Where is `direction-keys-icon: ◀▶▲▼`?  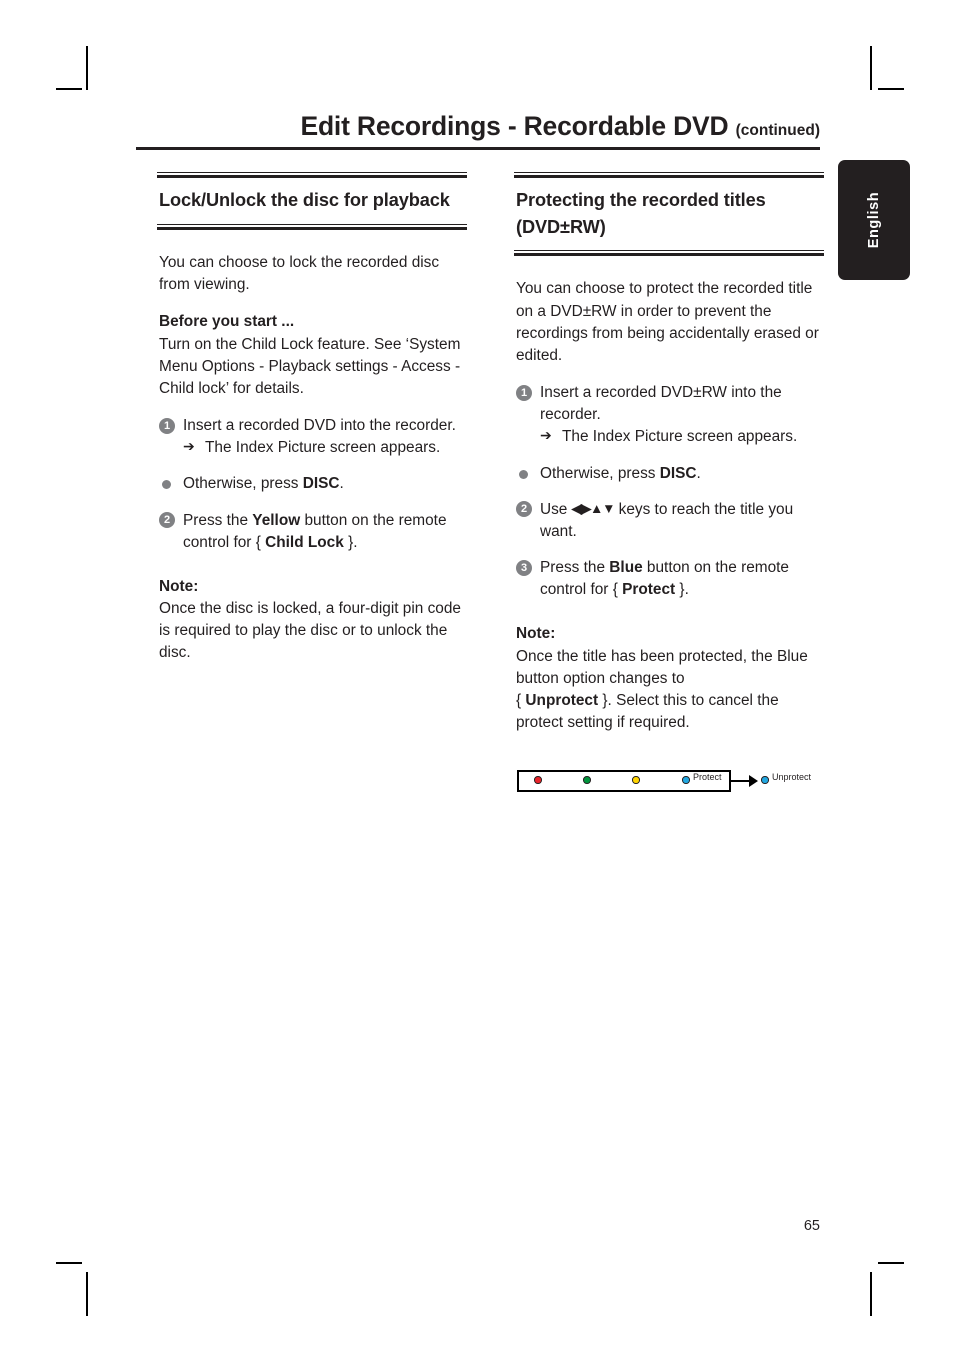 direction-keys-icon: ◀▶▲▼ is located at coordinates (593, 508).